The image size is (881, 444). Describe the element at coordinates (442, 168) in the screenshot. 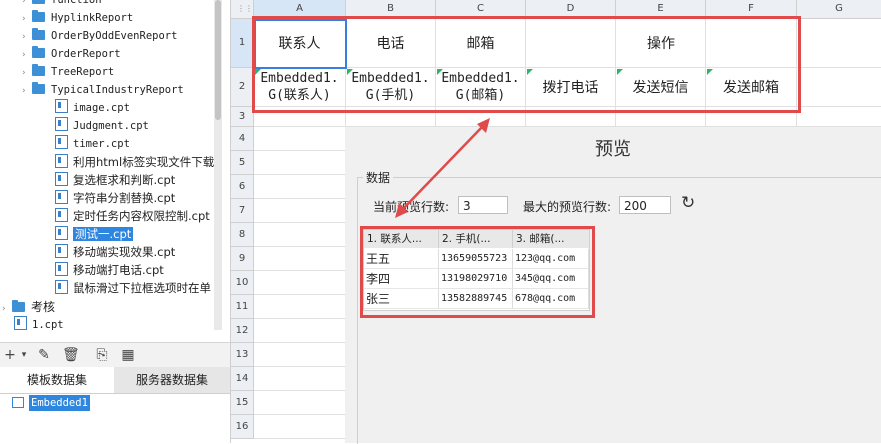

I see `annotation-arrow` at that location.